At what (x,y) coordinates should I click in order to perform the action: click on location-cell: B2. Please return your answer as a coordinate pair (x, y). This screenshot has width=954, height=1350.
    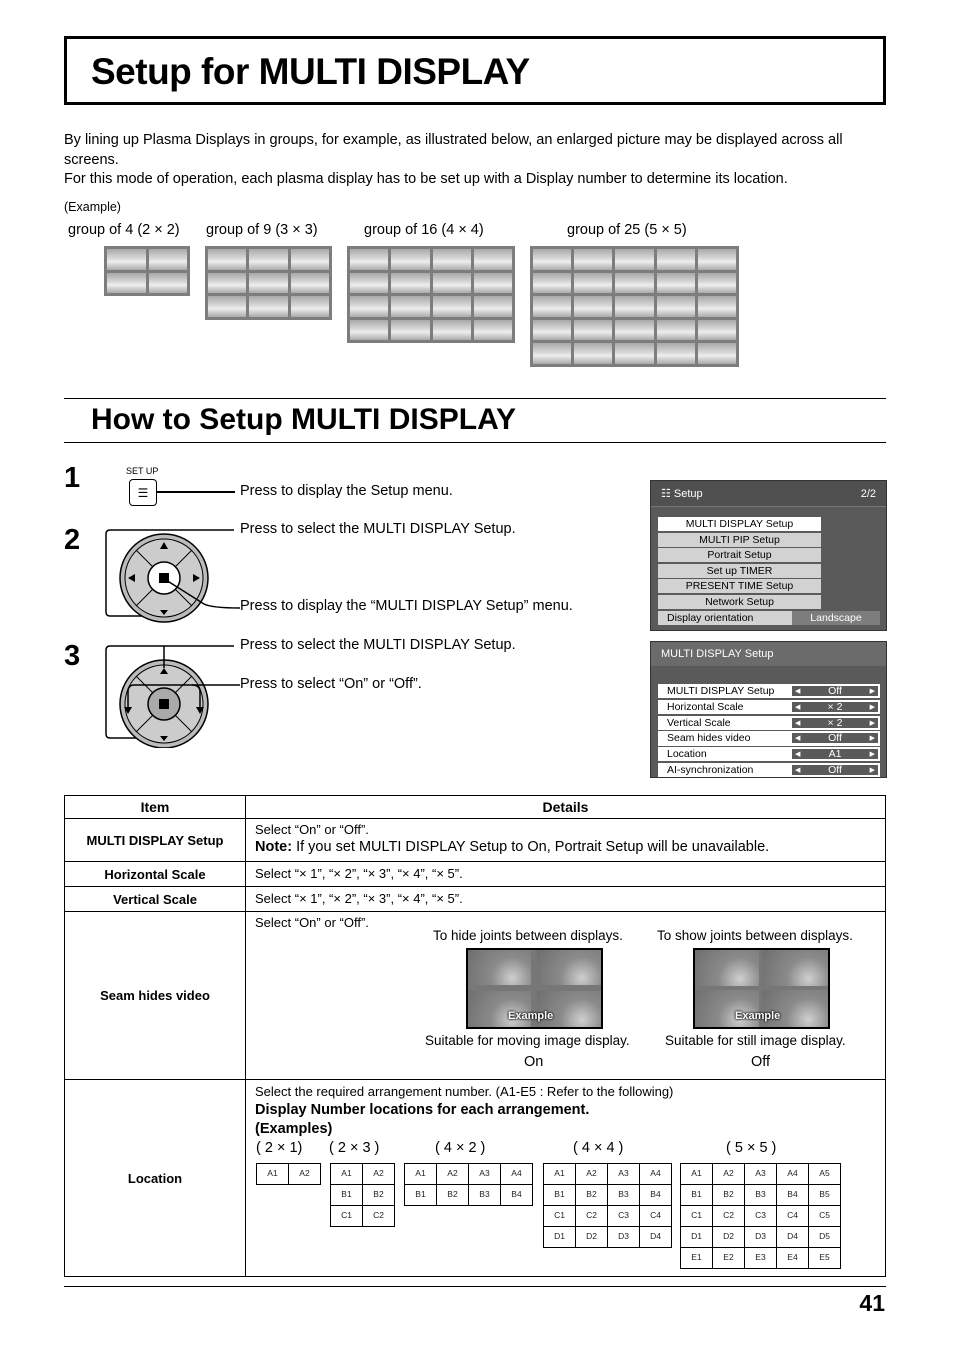
    Looking at the image, I should click on (378, 1195).